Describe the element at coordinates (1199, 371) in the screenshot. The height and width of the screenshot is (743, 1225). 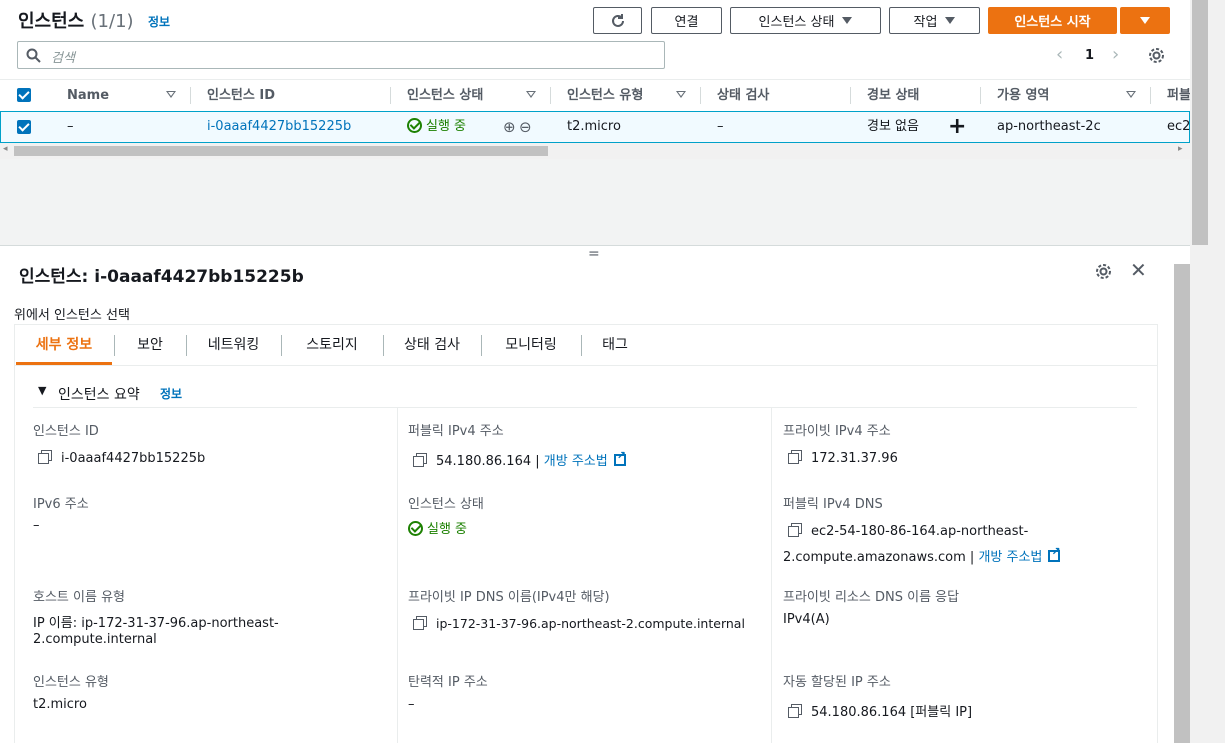
I see `page-scrollbar` at that location.